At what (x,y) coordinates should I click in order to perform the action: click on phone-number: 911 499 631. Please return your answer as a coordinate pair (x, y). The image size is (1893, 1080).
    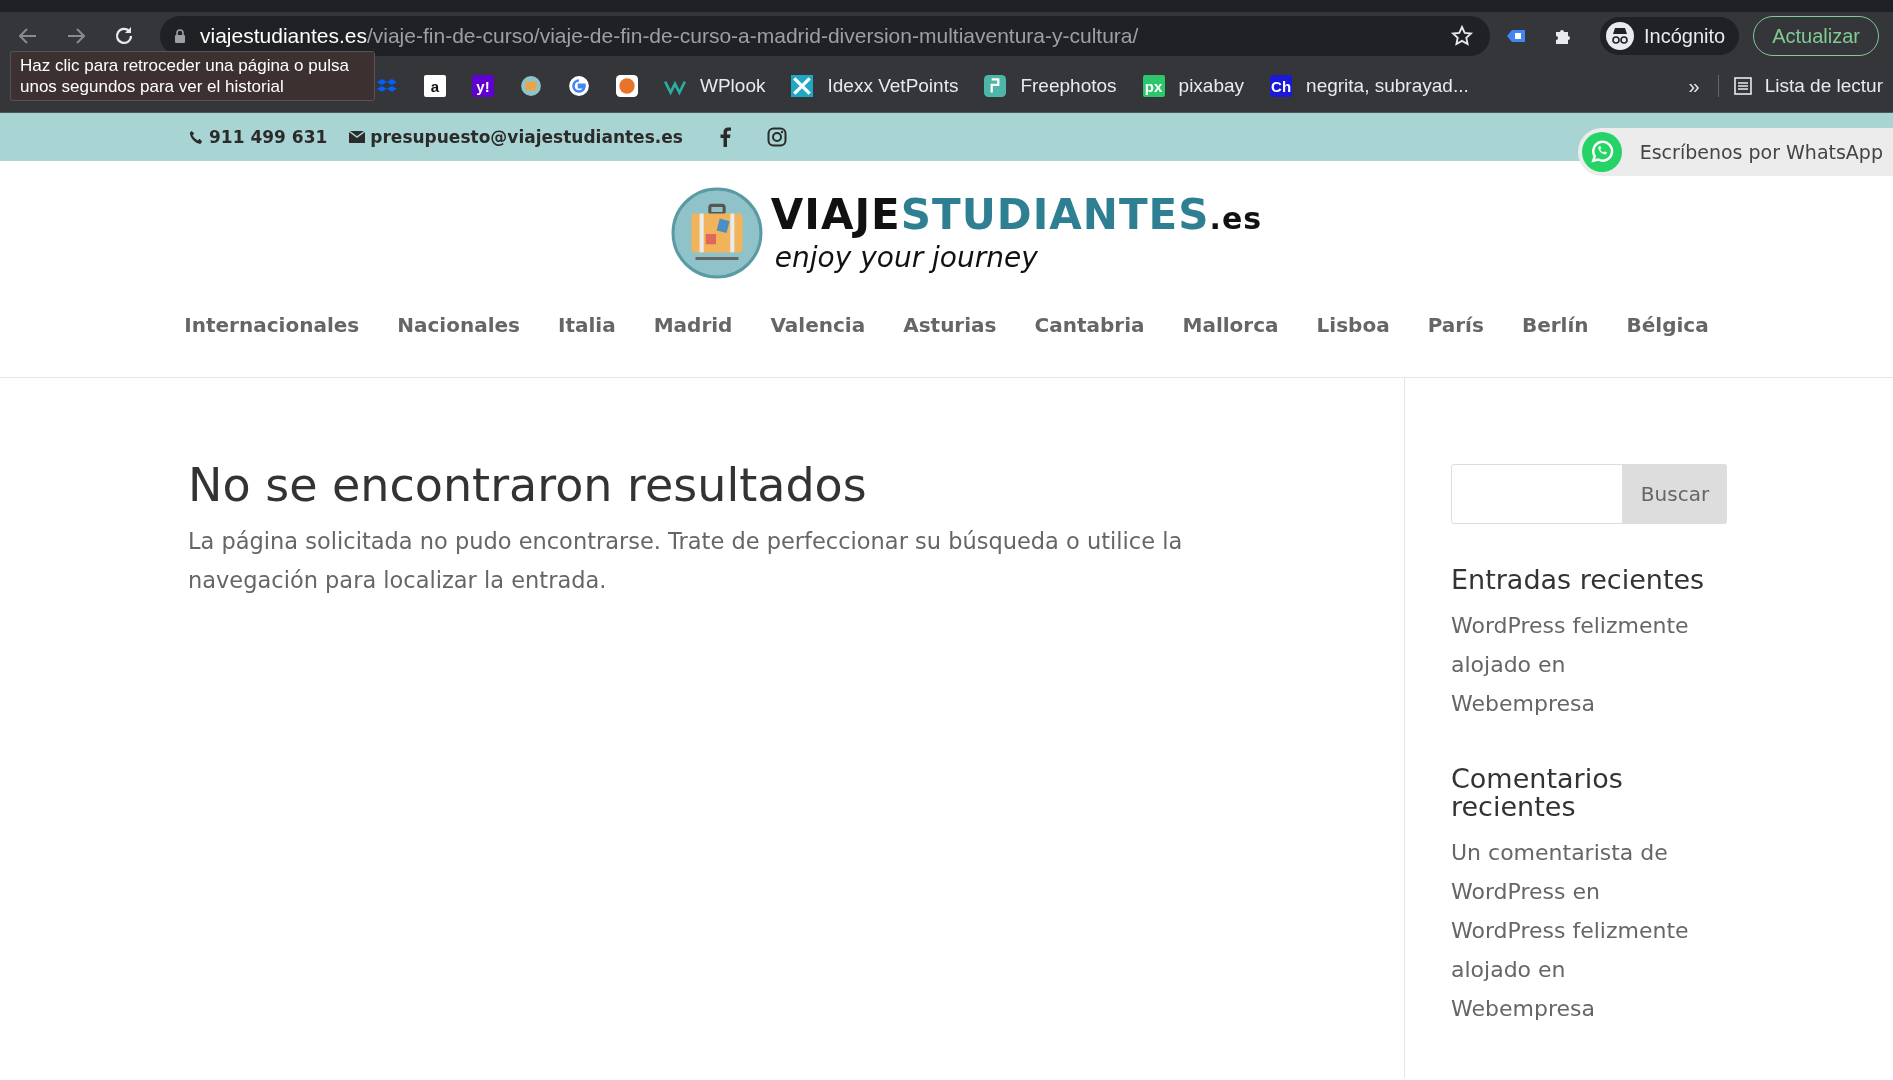
    Looking at the image, I should click on (258, 137).